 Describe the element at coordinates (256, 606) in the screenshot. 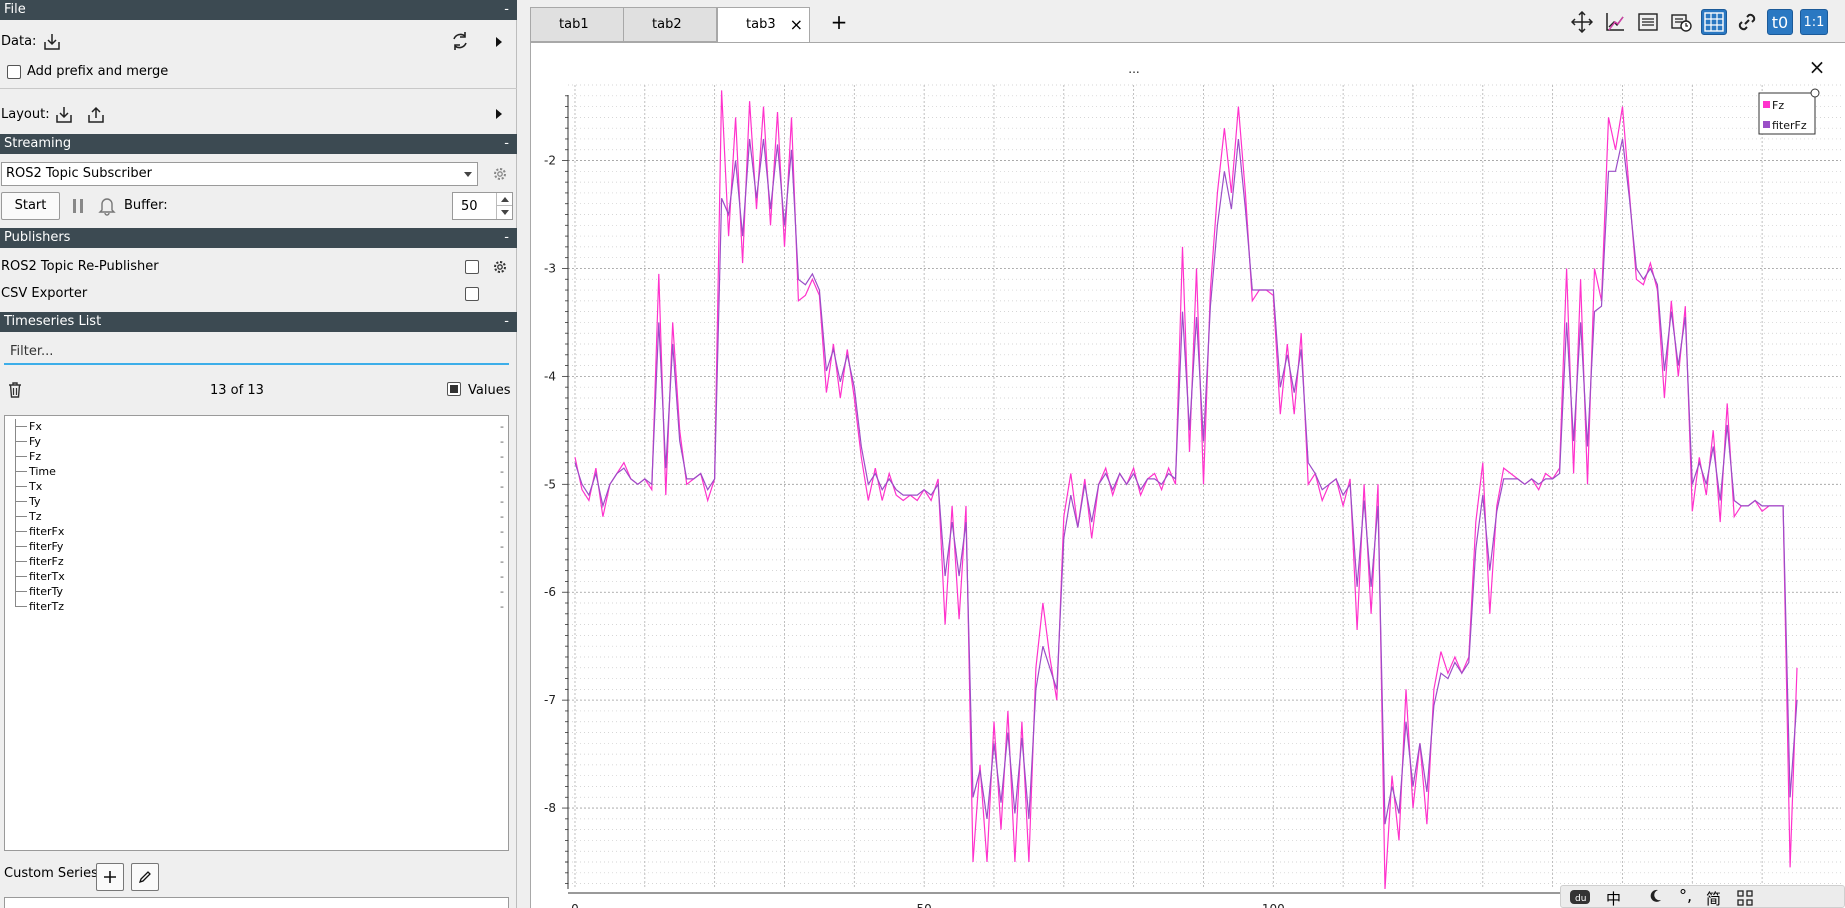

I see `tree-item: fiterTz -` at that location.